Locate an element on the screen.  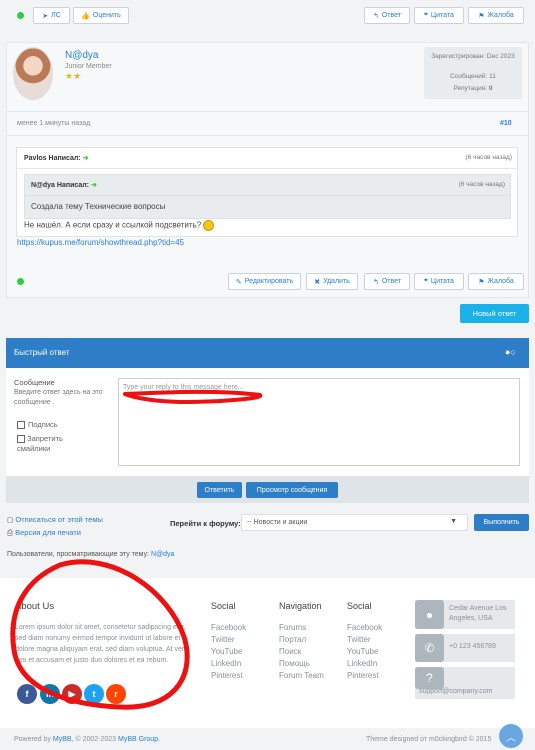
red-underline is located at coordinates (193, 397).